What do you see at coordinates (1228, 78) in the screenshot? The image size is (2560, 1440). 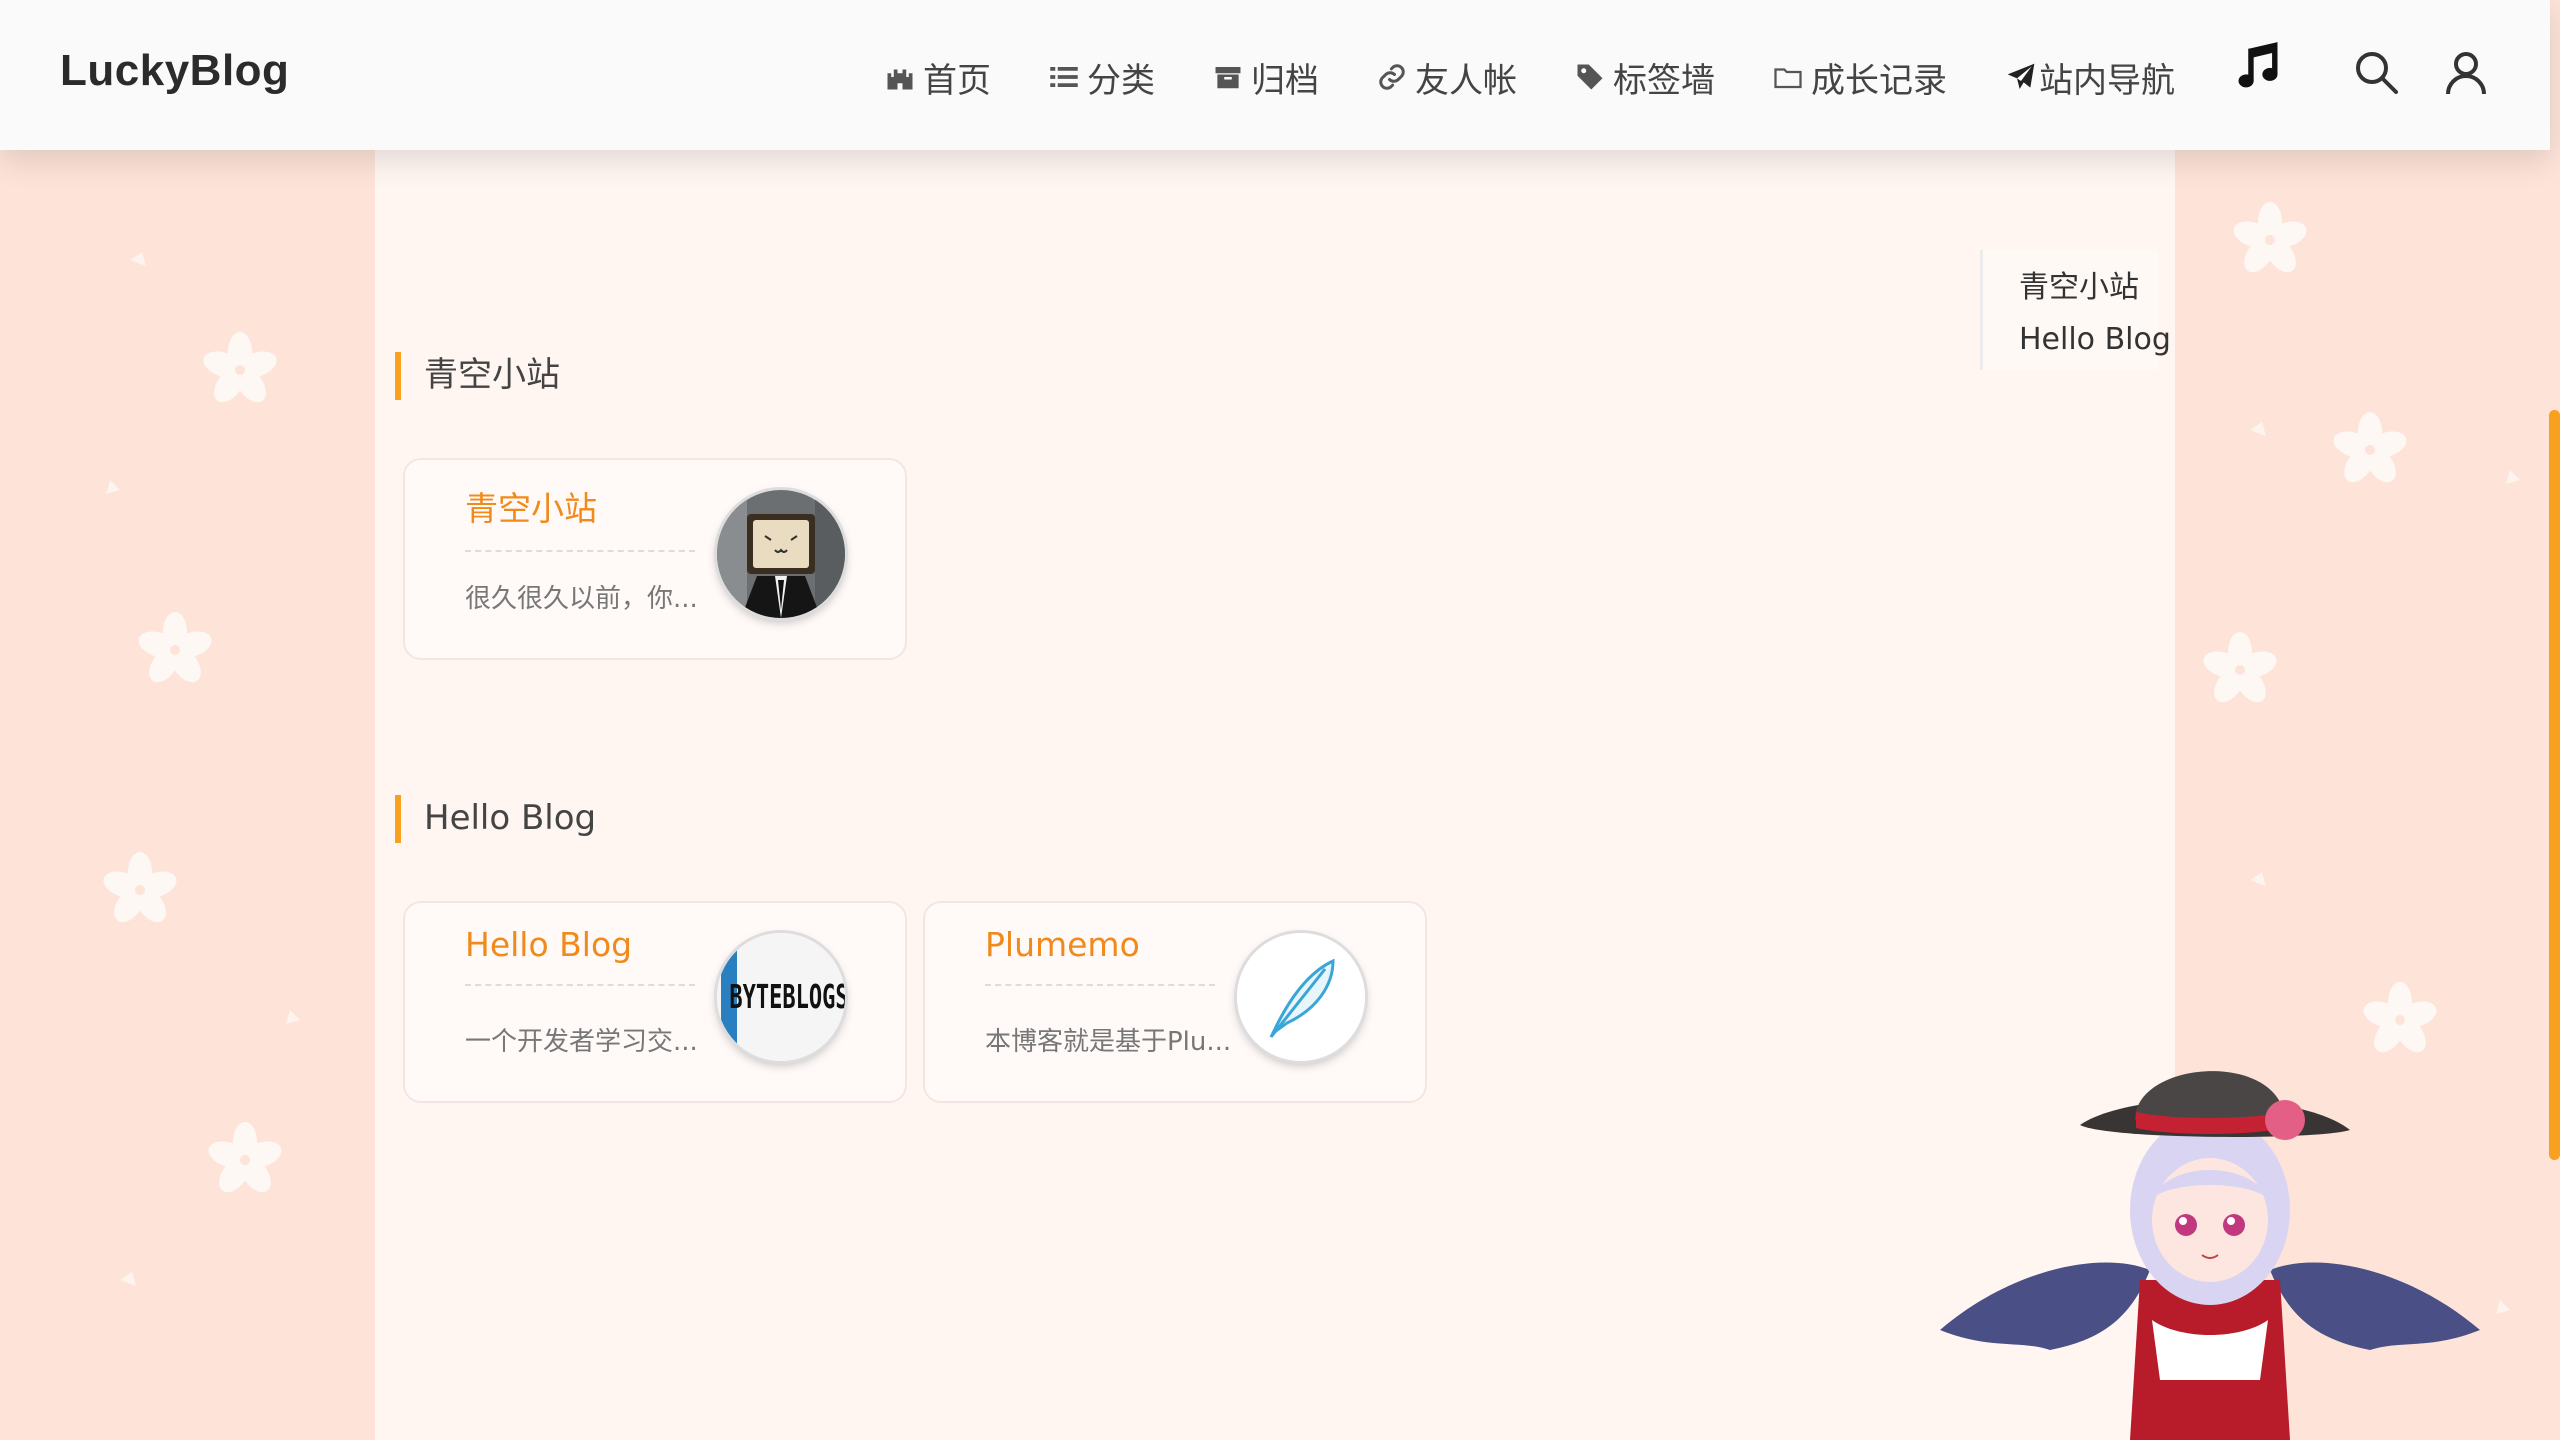 I see `archive-icon` at bounding box center [1228, 78].